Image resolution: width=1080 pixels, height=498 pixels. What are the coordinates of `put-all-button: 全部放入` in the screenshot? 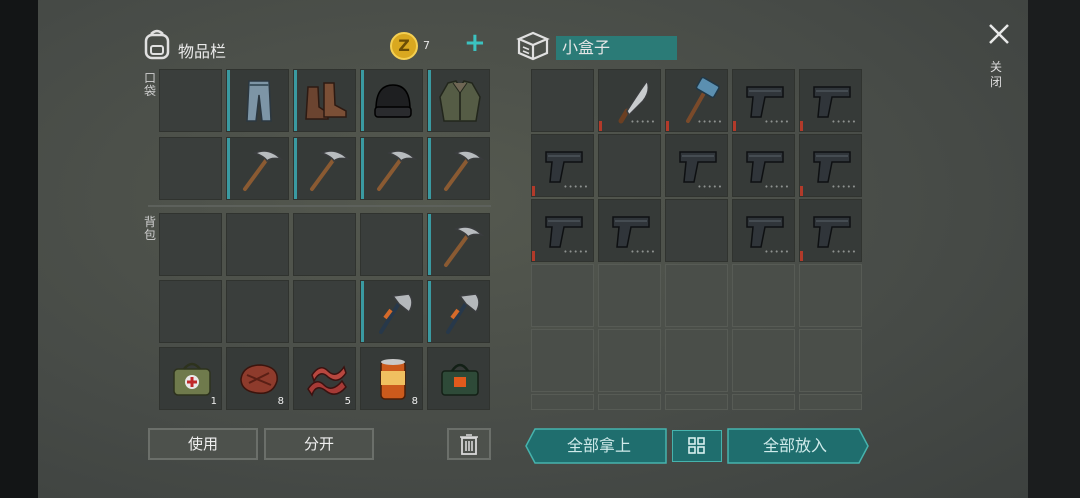 It's located at (795, 446).